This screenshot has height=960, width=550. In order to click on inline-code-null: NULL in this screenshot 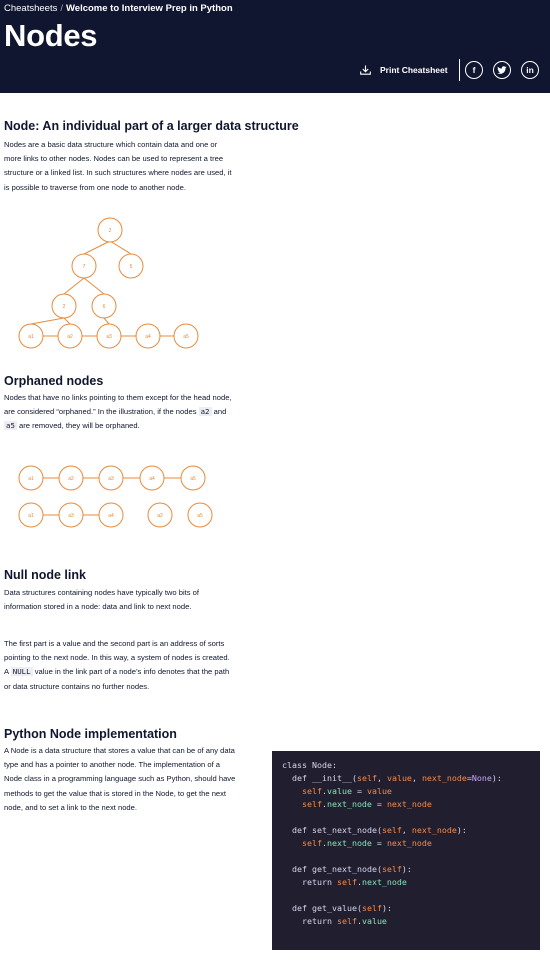, I will do `click(21, 672)`.